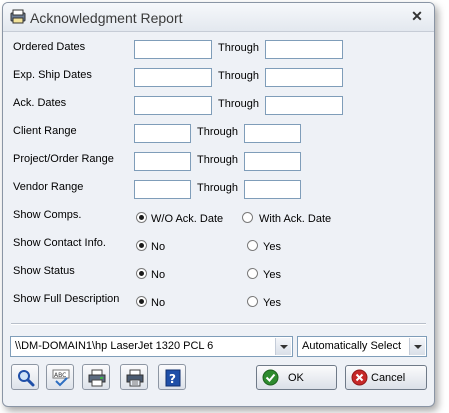  I want to click on project-order-range-from-input, so click(162, 161).